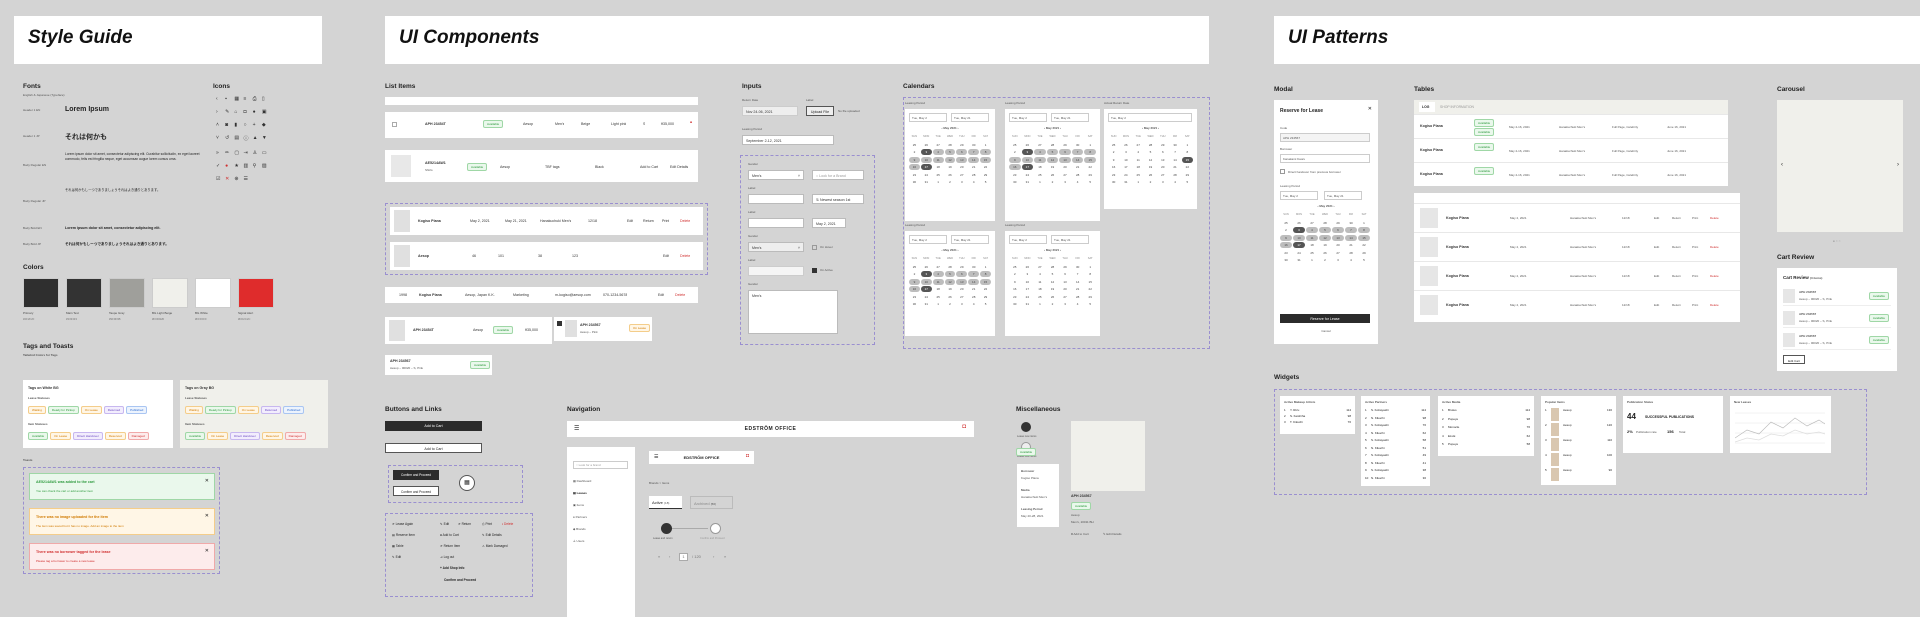 This screenshot has height=617, width=1920. I want to click on calendar-from-input: Tue, May 2, so click(928, 117).